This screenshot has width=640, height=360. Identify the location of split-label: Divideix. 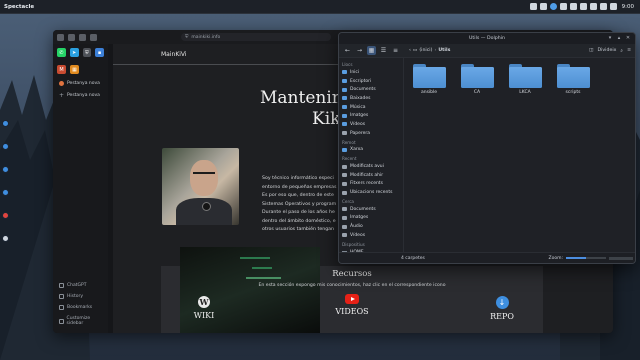
(606, 50).